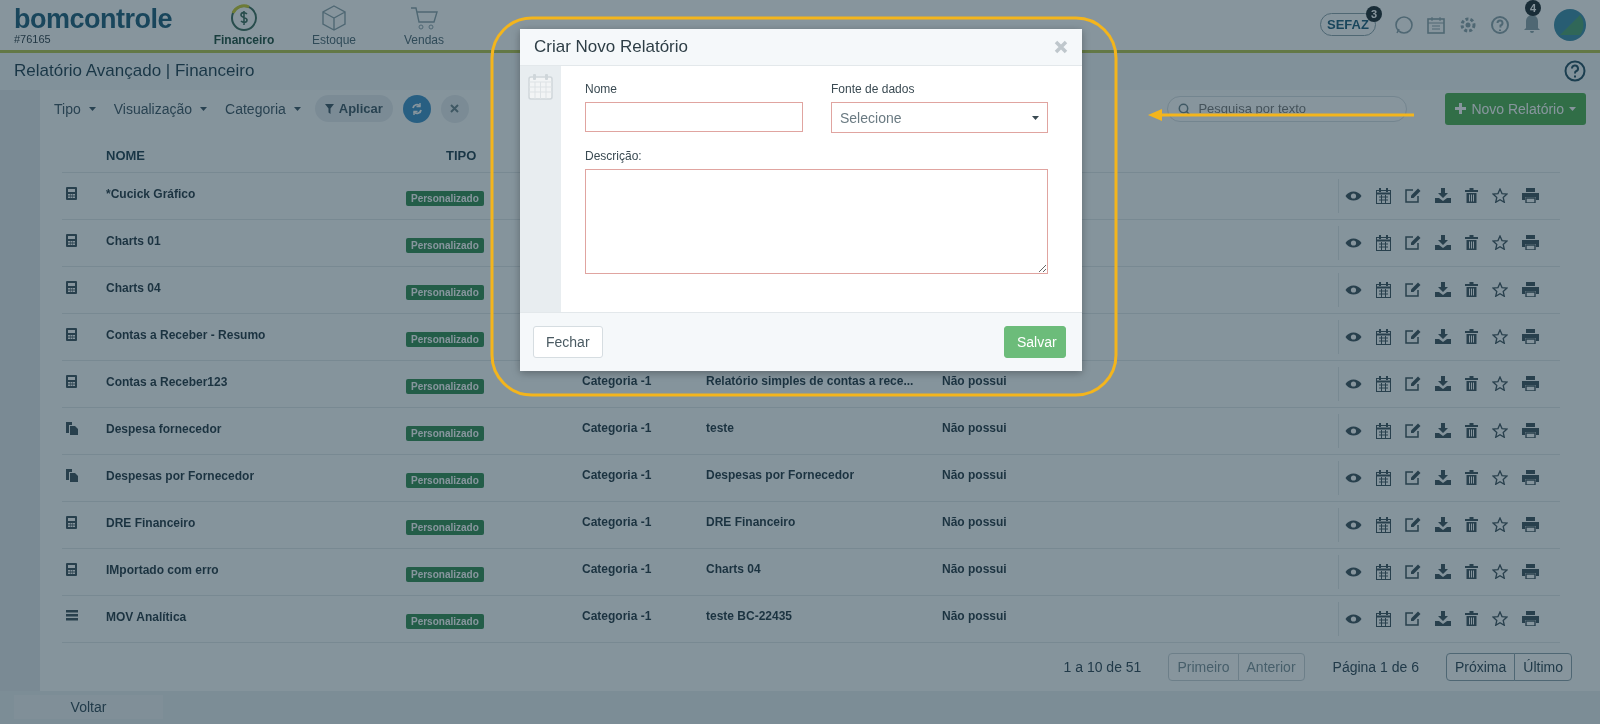  What do you see at coordinates (256, 195) in the screenshot?
I see `report-name: *Cucick Gráfico` at bounding box center [256, 195].